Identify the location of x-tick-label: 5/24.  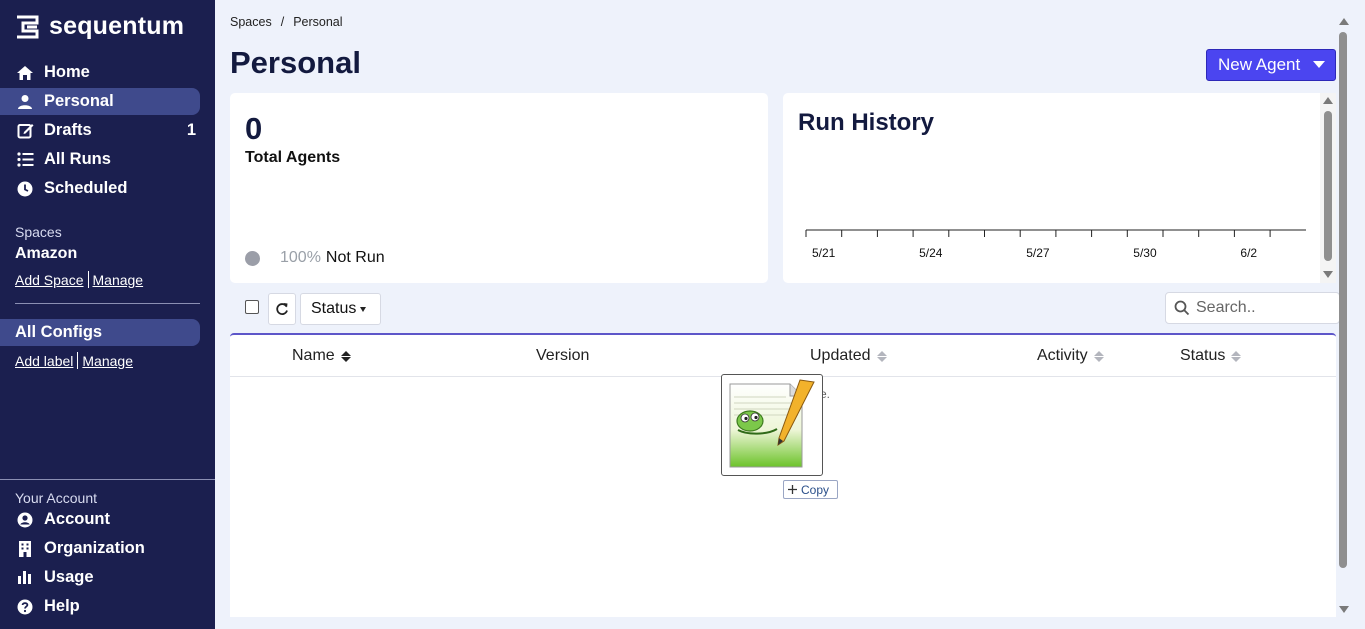
(931, 253).